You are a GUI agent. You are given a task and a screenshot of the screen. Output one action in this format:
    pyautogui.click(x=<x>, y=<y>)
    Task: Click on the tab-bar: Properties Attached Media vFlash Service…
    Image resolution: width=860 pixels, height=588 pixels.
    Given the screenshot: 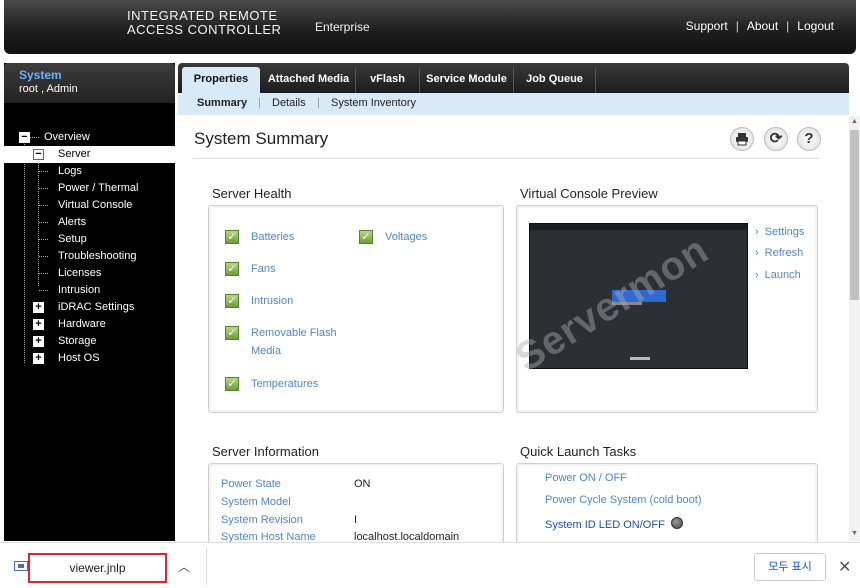 What is the action you would take?
    pyautogui.click(x=513, y=78)
    